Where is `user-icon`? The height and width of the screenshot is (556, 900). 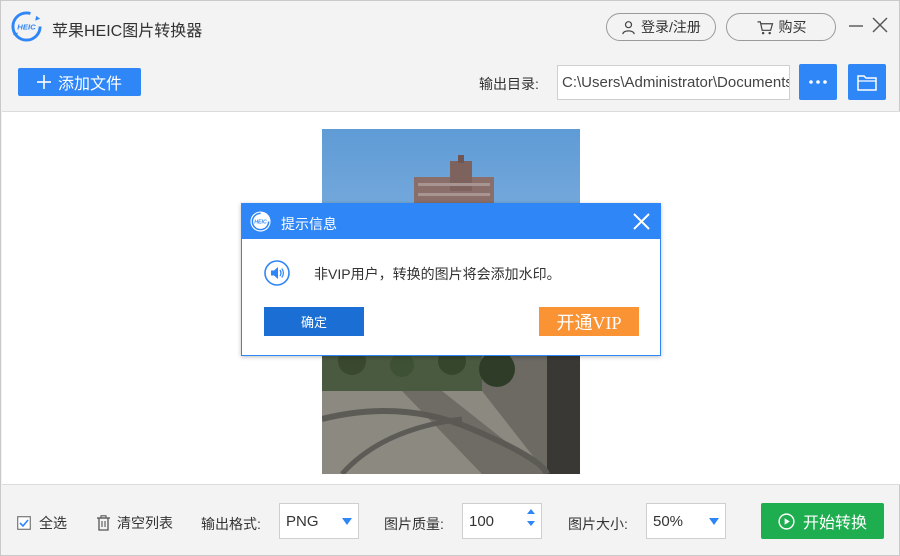 user-icon is located at coordinates (628, 27).